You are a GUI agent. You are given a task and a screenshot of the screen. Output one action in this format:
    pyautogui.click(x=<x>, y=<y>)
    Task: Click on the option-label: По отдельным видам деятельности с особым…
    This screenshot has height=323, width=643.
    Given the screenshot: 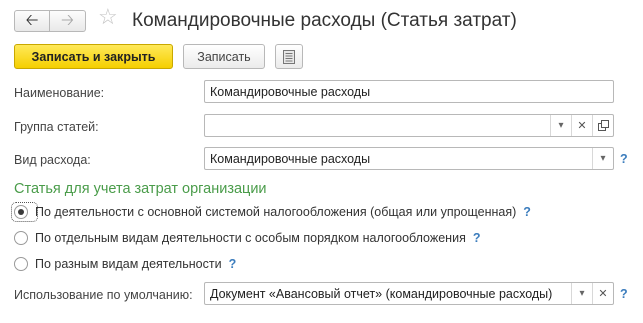 What is the action you would take?
    pyautogui.click(x=250, y=238)
    